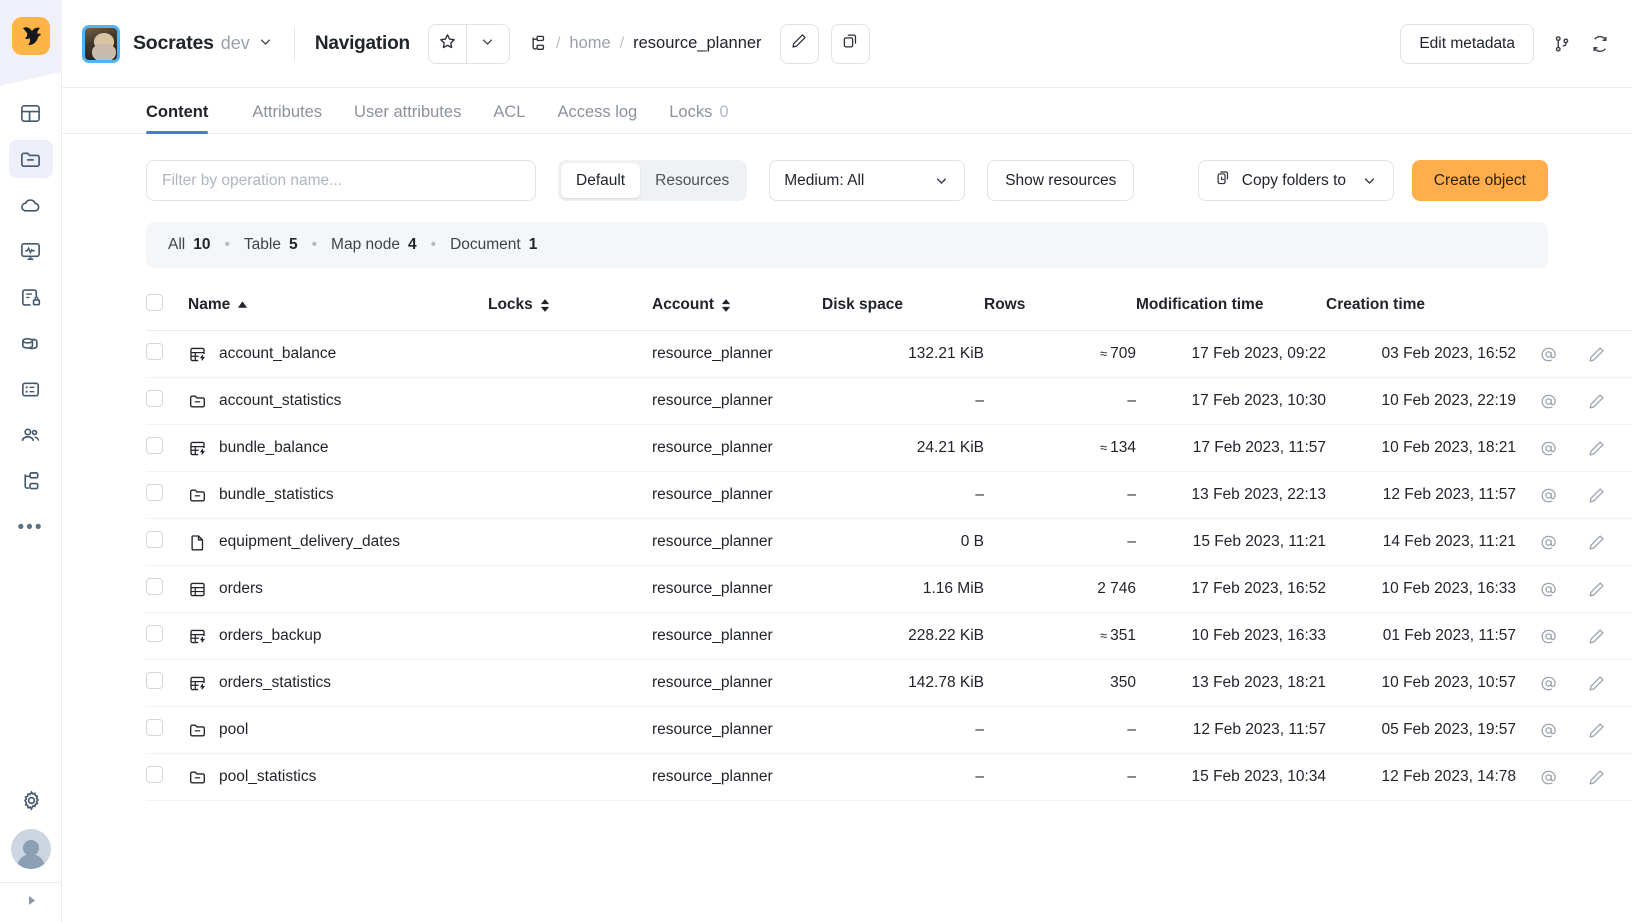 This screenshot has height=922, width=1632. I want to click on view-mode-resources: Resources, so click(692, 180).